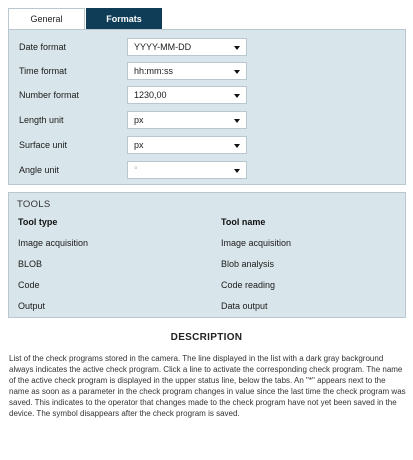 The width and height of the screenshot is (413, 460). Describe the element at coordinates (187, 120) in the screenshot. I see `length-unit-select: px` at that location.